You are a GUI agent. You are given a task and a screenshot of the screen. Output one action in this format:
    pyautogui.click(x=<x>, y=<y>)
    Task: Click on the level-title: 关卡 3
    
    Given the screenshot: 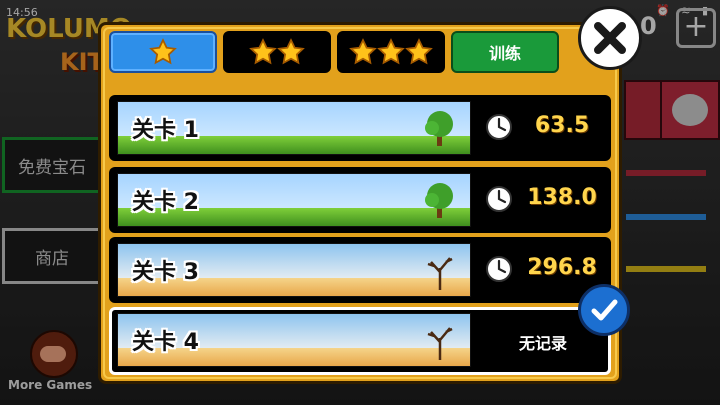 What is the action you would take?
    pyautogui.click(x=165, y=272)
    